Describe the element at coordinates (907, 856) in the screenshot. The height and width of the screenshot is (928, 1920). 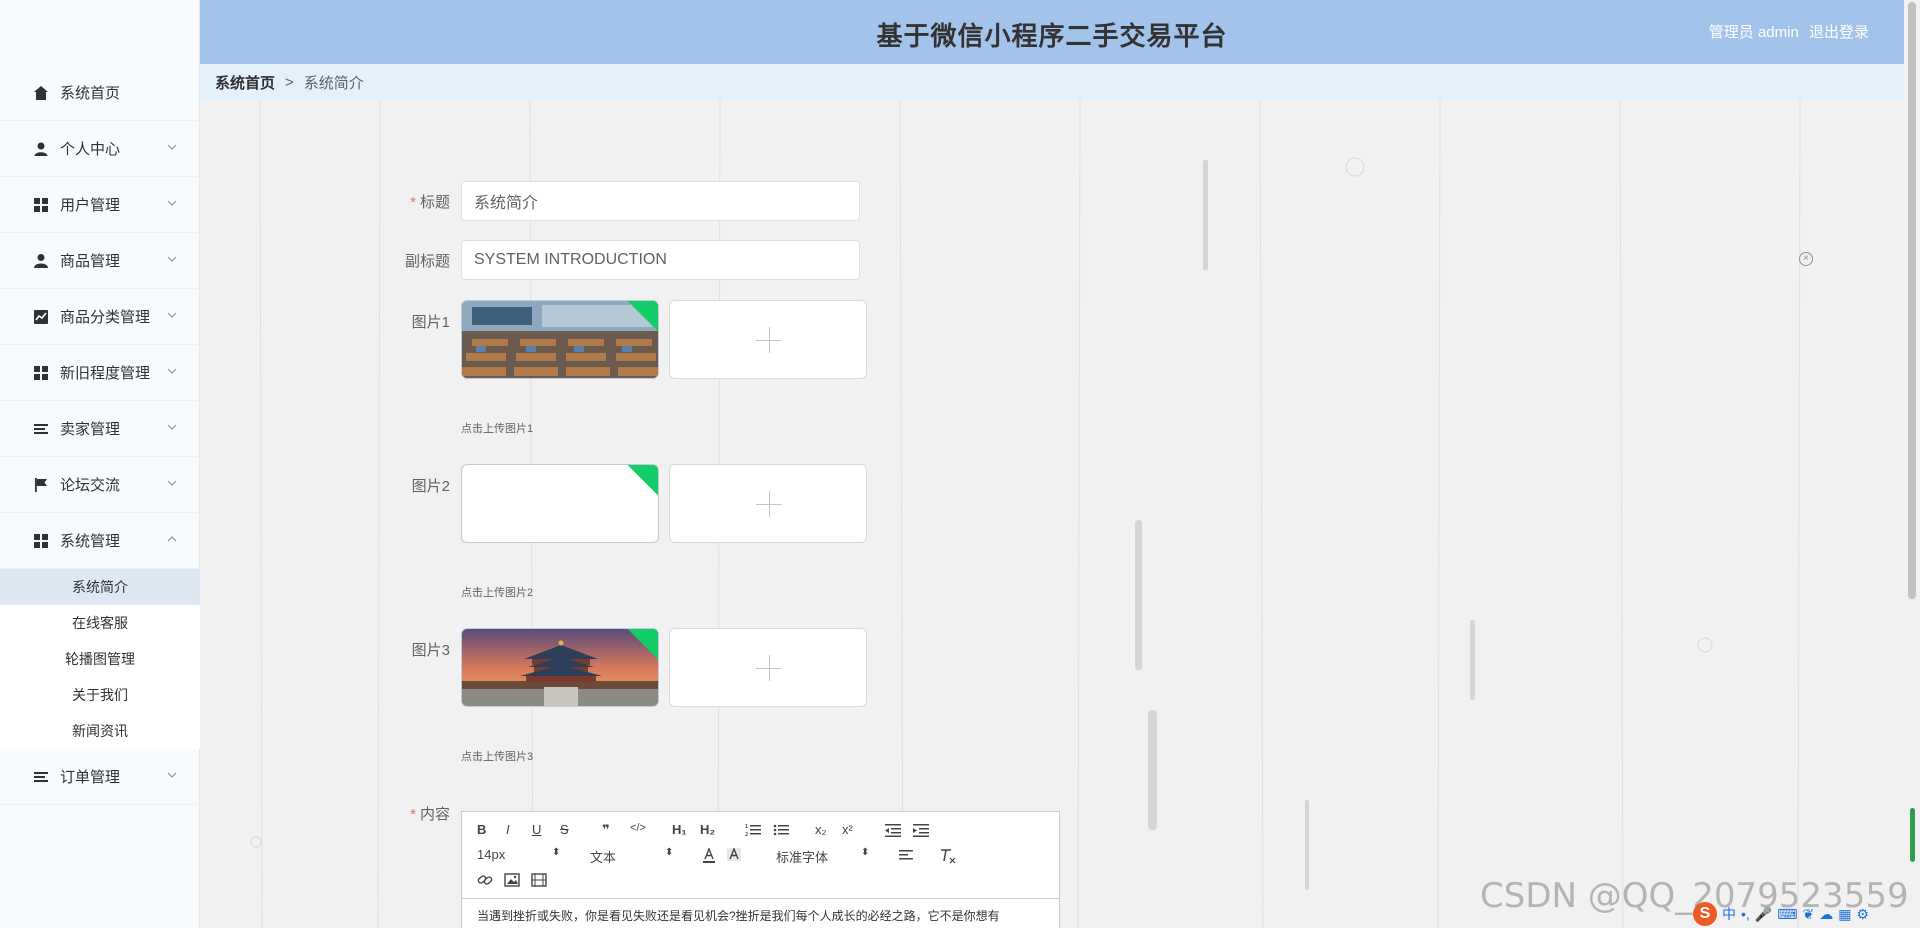
I see `align-icon` at that location.